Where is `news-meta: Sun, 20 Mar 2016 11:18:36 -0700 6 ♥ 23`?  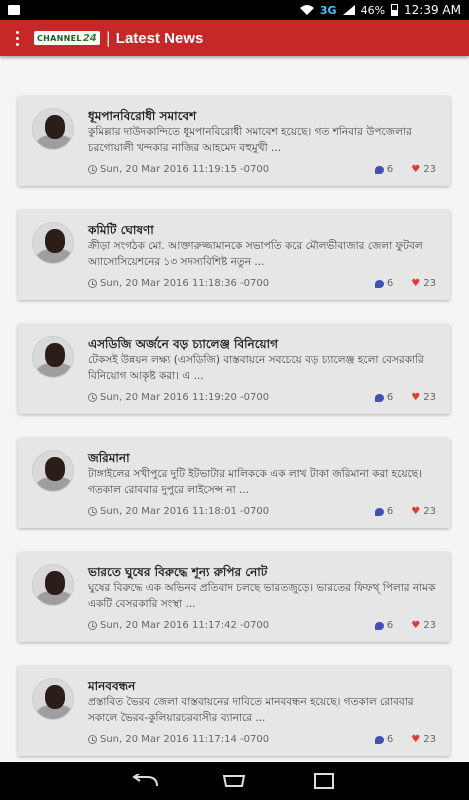
news-meta: Sun, 20 Mar 2016 11:18:36 -0700 6 ♥ 23 is located at coordinates (262, 283).